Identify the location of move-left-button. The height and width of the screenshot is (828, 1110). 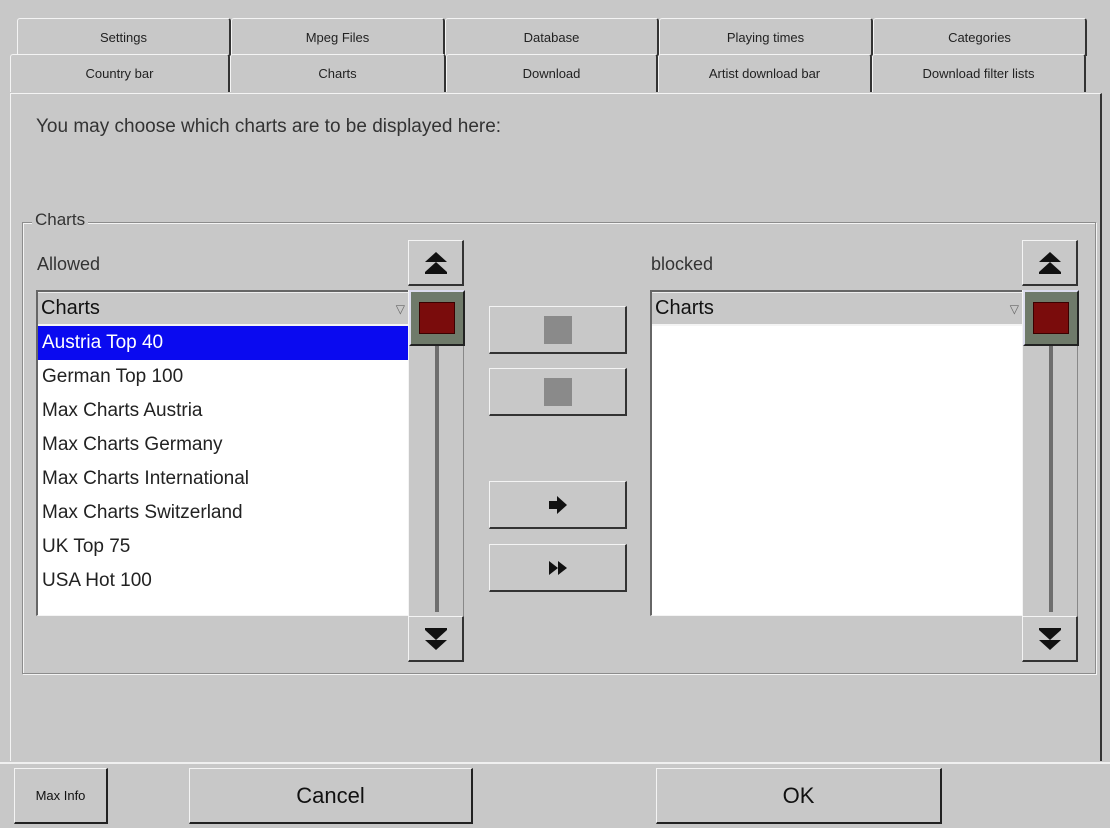
(558, 330).